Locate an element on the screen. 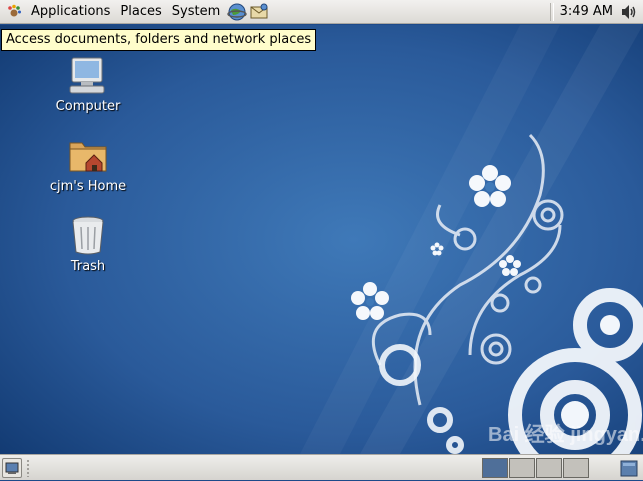 This screenshot has width=643, height=481. volume-icon is located at coordinates (629, 12).